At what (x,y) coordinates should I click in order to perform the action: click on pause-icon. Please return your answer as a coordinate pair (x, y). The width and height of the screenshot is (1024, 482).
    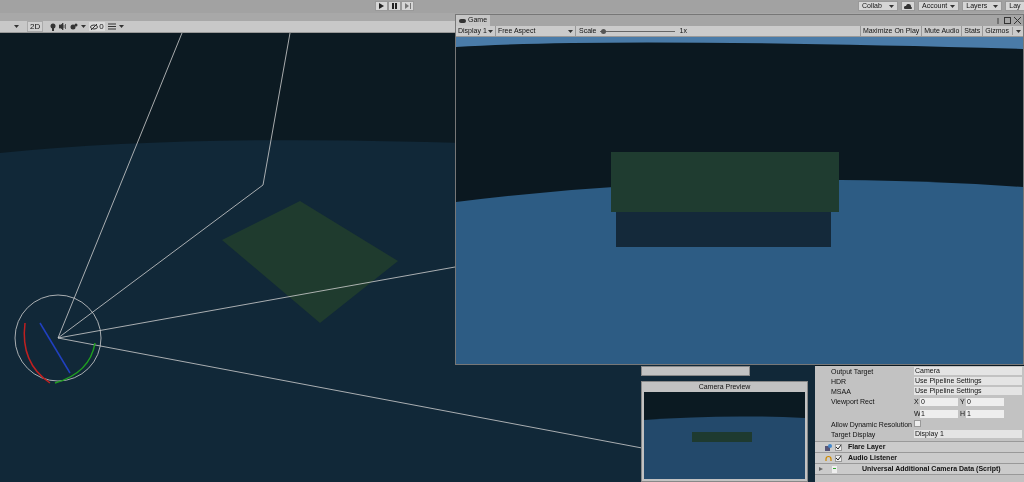
    Looking at the image, I should click on (394, 6).